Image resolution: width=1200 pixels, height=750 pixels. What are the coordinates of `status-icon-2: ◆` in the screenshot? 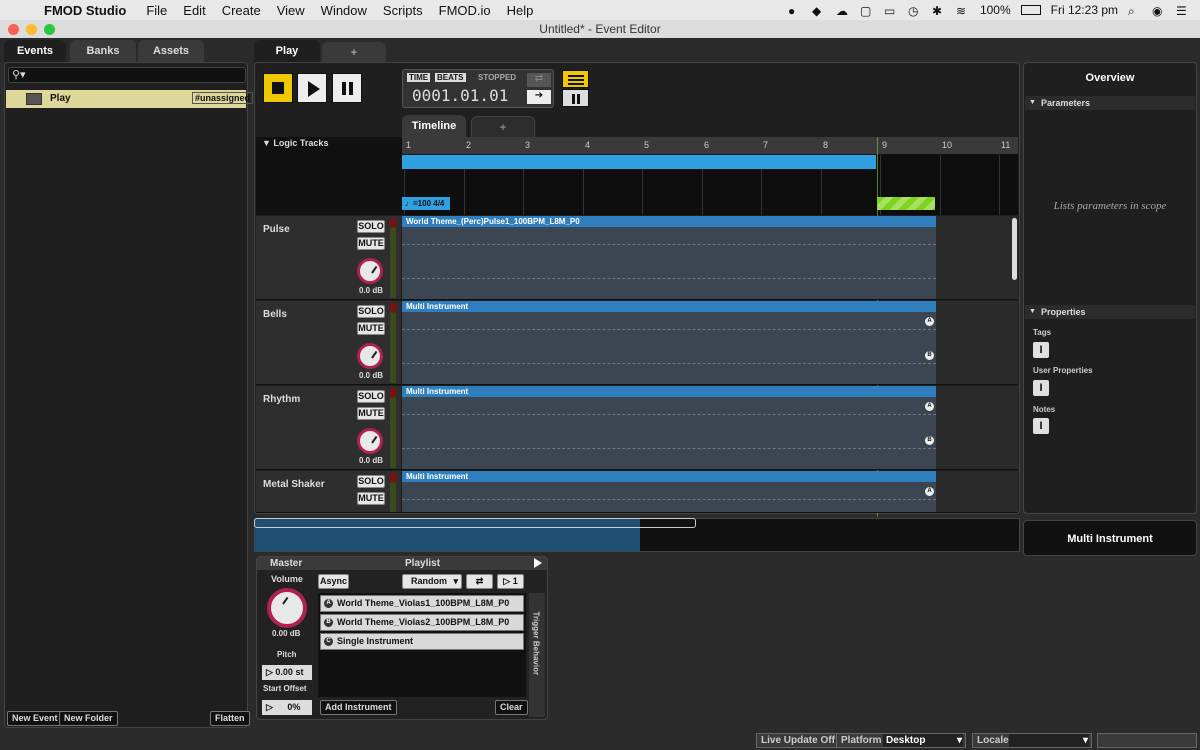 It's located at (819, 11).